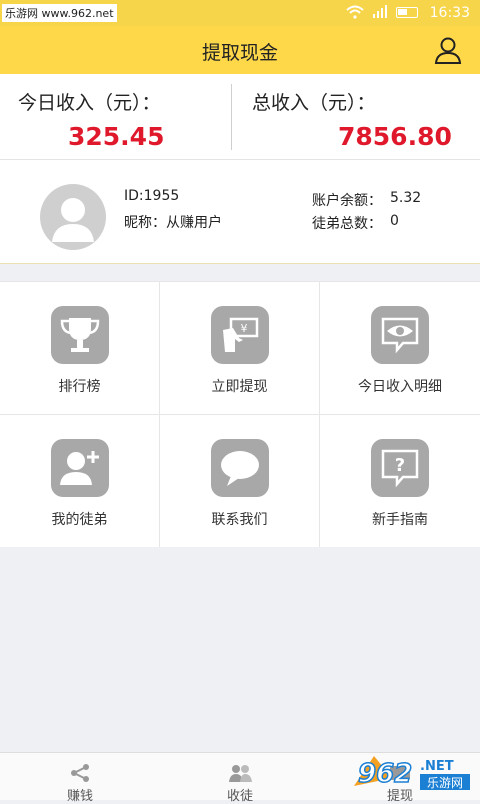 Image resolution: width=480 pixels, height=804 pixels. I want to click on avatar, so click(73, 217).